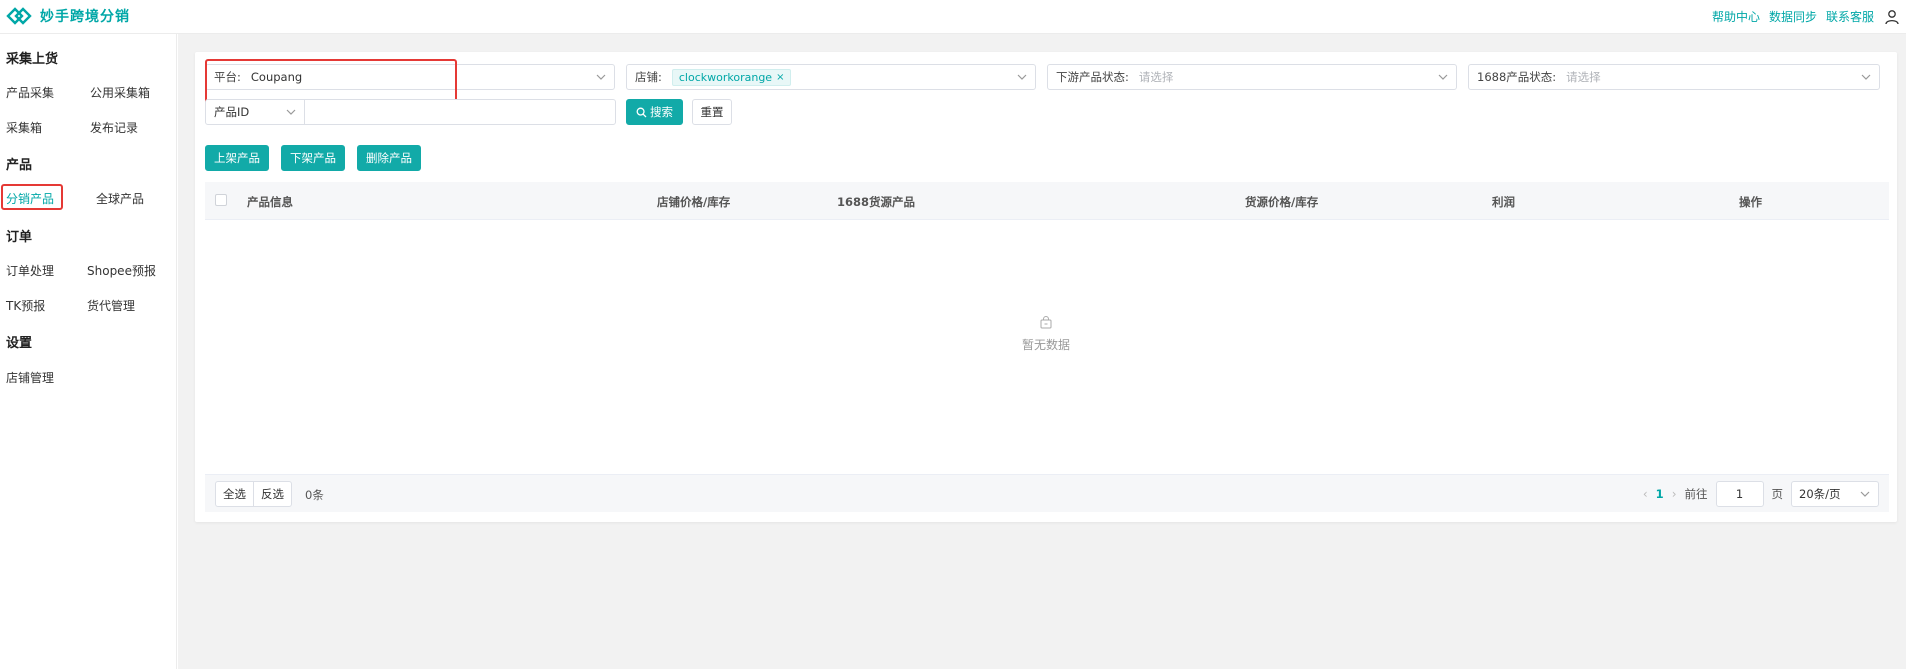  I want to click on page-size-value: 20条/页, so click(1820, 494).